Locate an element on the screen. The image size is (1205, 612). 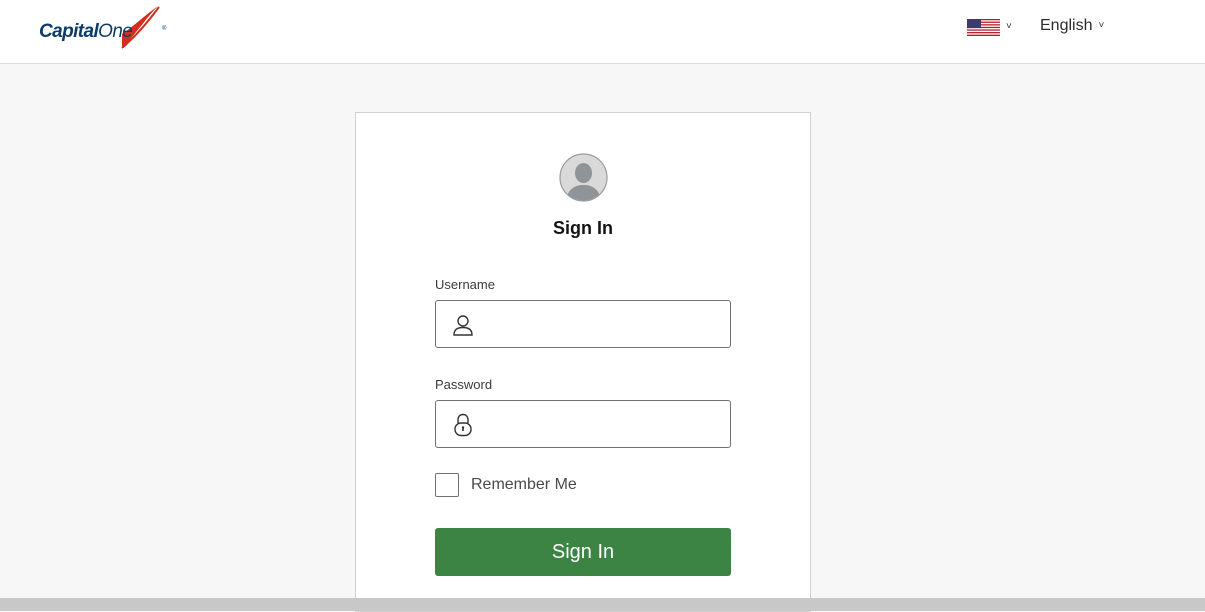
username-input is located at coordinates (604, 324).